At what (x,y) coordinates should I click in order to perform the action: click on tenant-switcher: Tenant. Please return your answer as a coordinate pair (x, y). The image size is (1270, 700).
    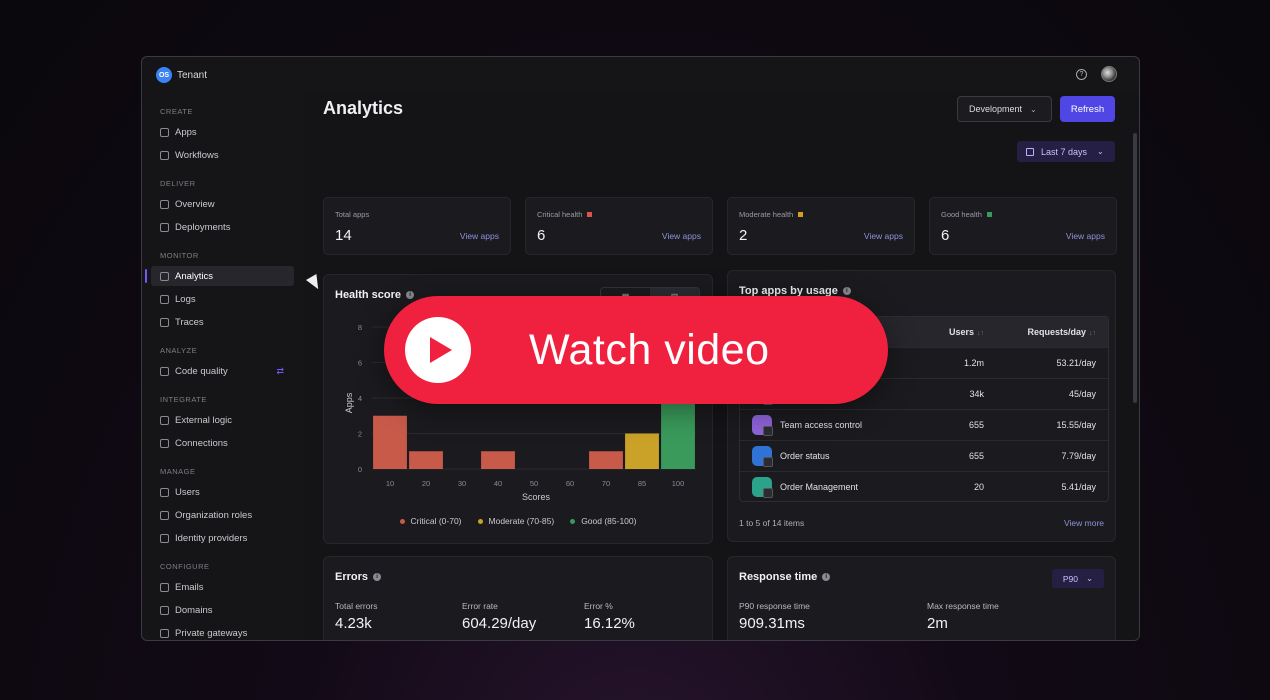
    Looking at the image, I should click on (192, 75).